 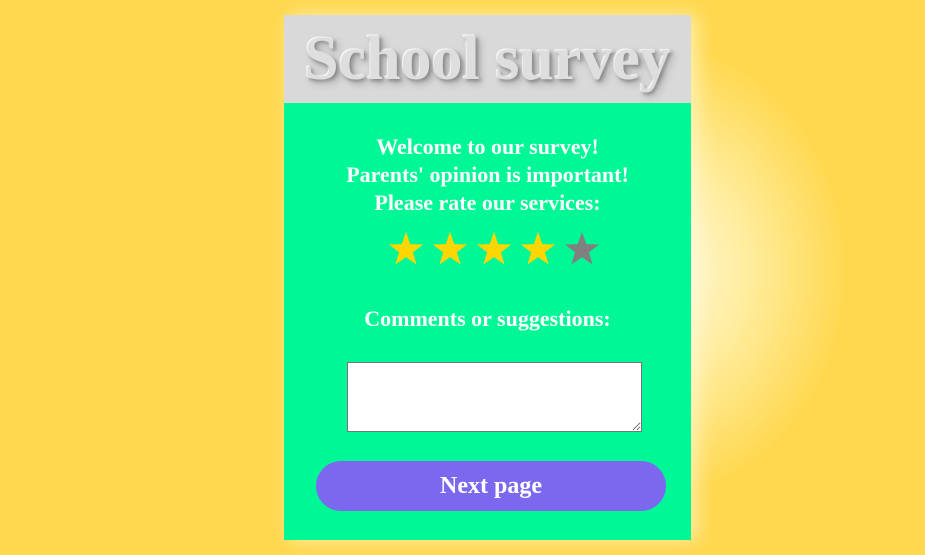 What do you see at coordinates (491, 486) in the screenshot?
I see `next-page-button: Next page` at bounding box center [491, 486].